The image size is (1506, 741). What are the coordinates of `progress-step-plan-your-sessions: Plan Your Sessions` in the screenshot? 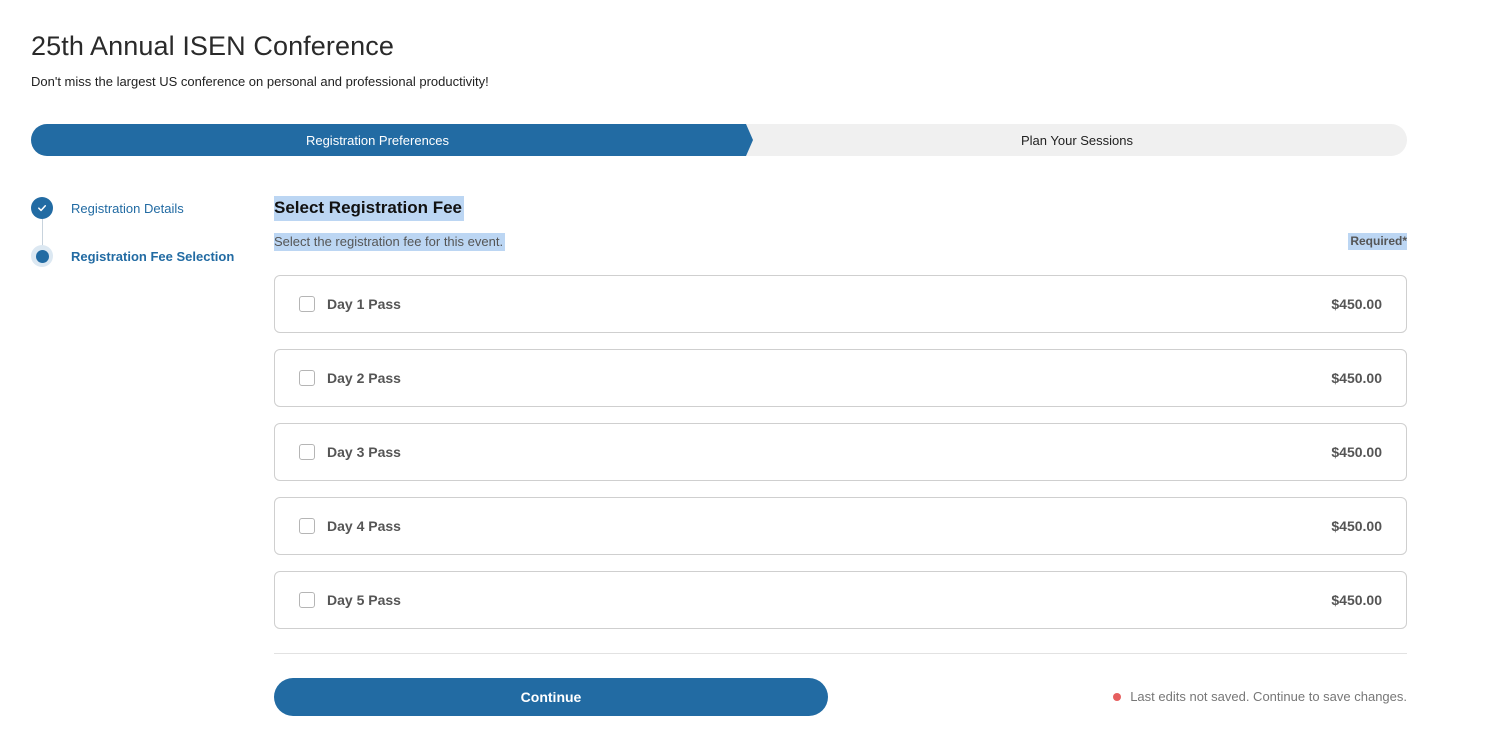 It's located at (1077, 140).